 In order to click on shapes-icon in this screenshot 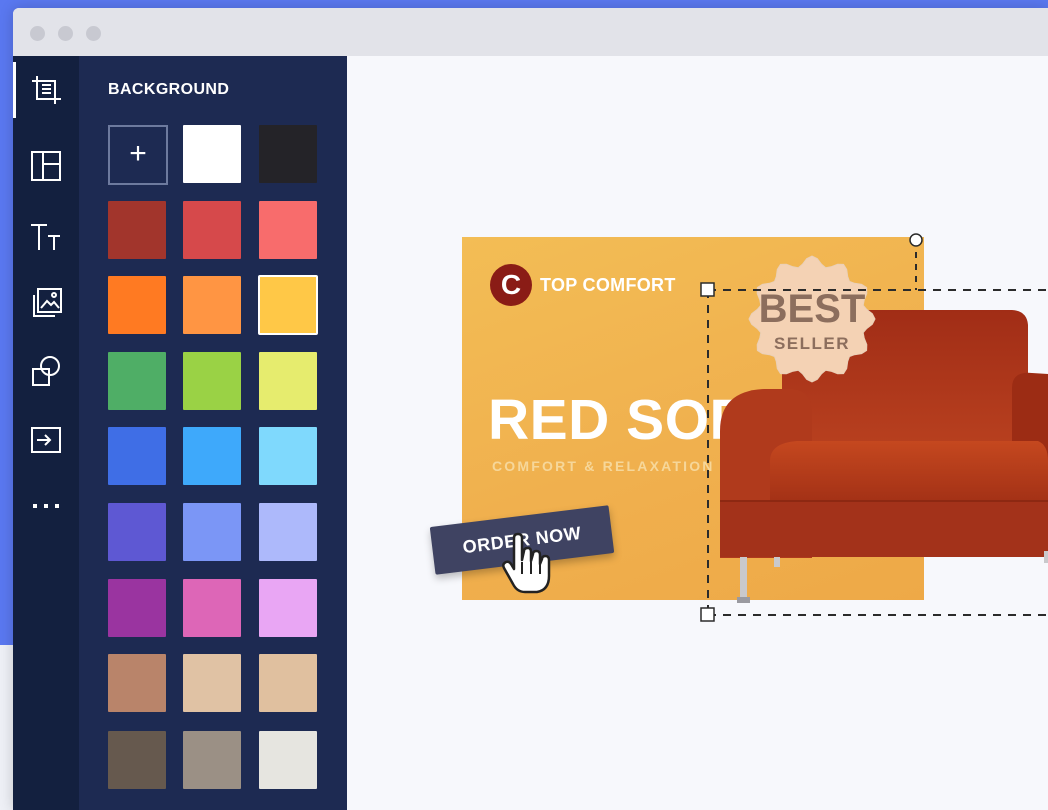, I will do `click(46, 371)`.